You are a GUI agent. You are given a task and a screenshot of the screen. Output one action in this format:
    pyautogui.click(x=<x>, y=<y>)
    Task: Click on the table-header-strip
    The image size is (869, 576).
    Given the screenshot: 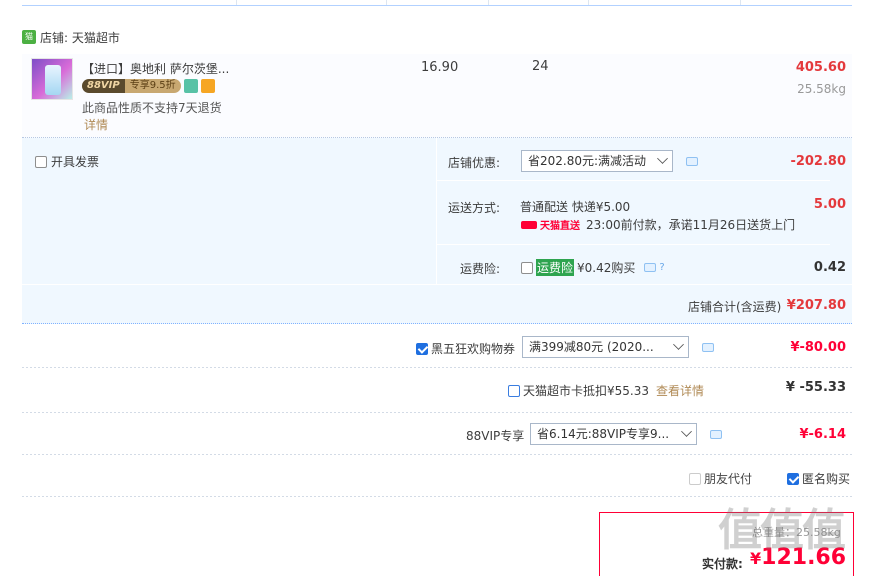 What is the action you would take?
    pyautogui.click(x=437, y=3)
    